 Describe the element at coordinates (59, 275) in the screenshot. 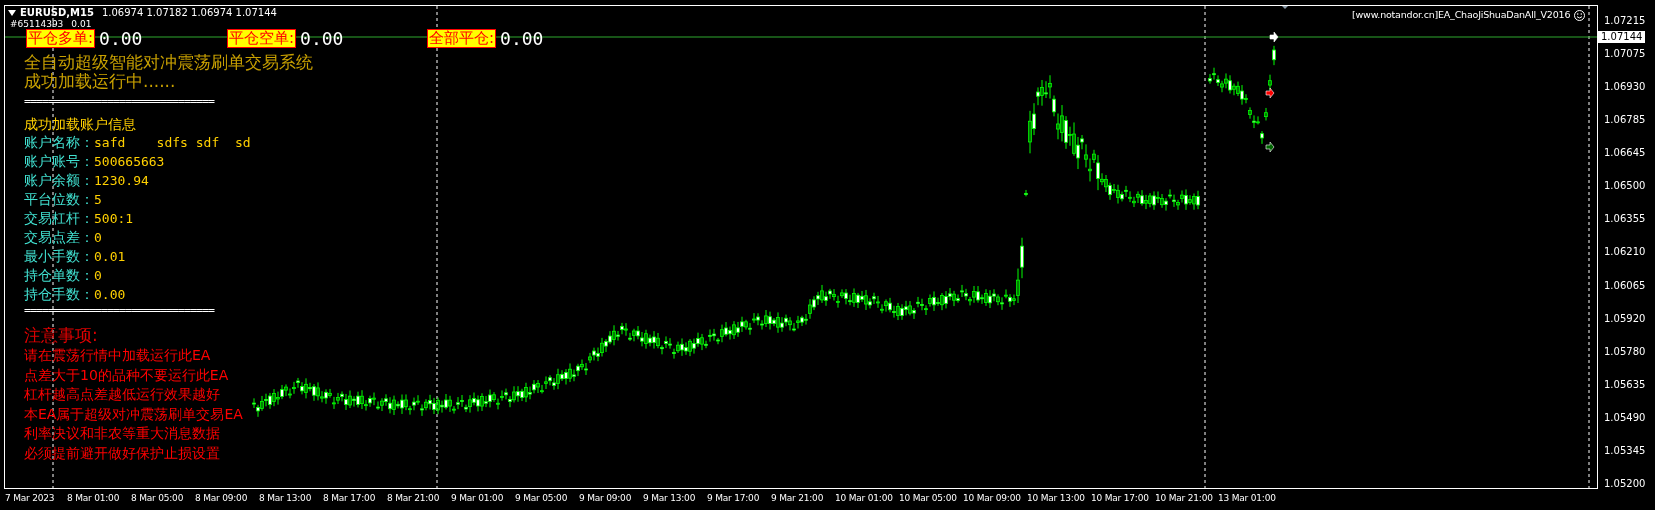

I see `field-label: 持仓单数：` at that location.